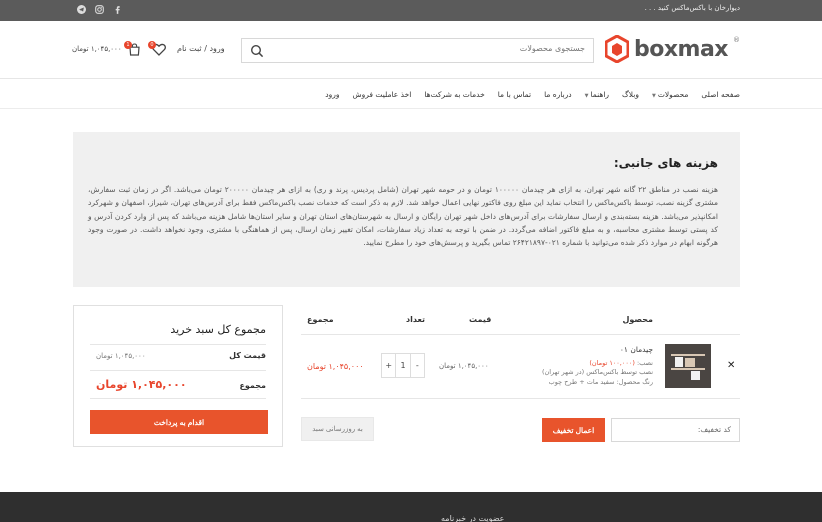  What do you see at coordinates (692, 8) in the screenshot?
I see `welcome-text: دیوارخان با باکس‌ماکس کنید . . .` at bounding box center [692, 8].